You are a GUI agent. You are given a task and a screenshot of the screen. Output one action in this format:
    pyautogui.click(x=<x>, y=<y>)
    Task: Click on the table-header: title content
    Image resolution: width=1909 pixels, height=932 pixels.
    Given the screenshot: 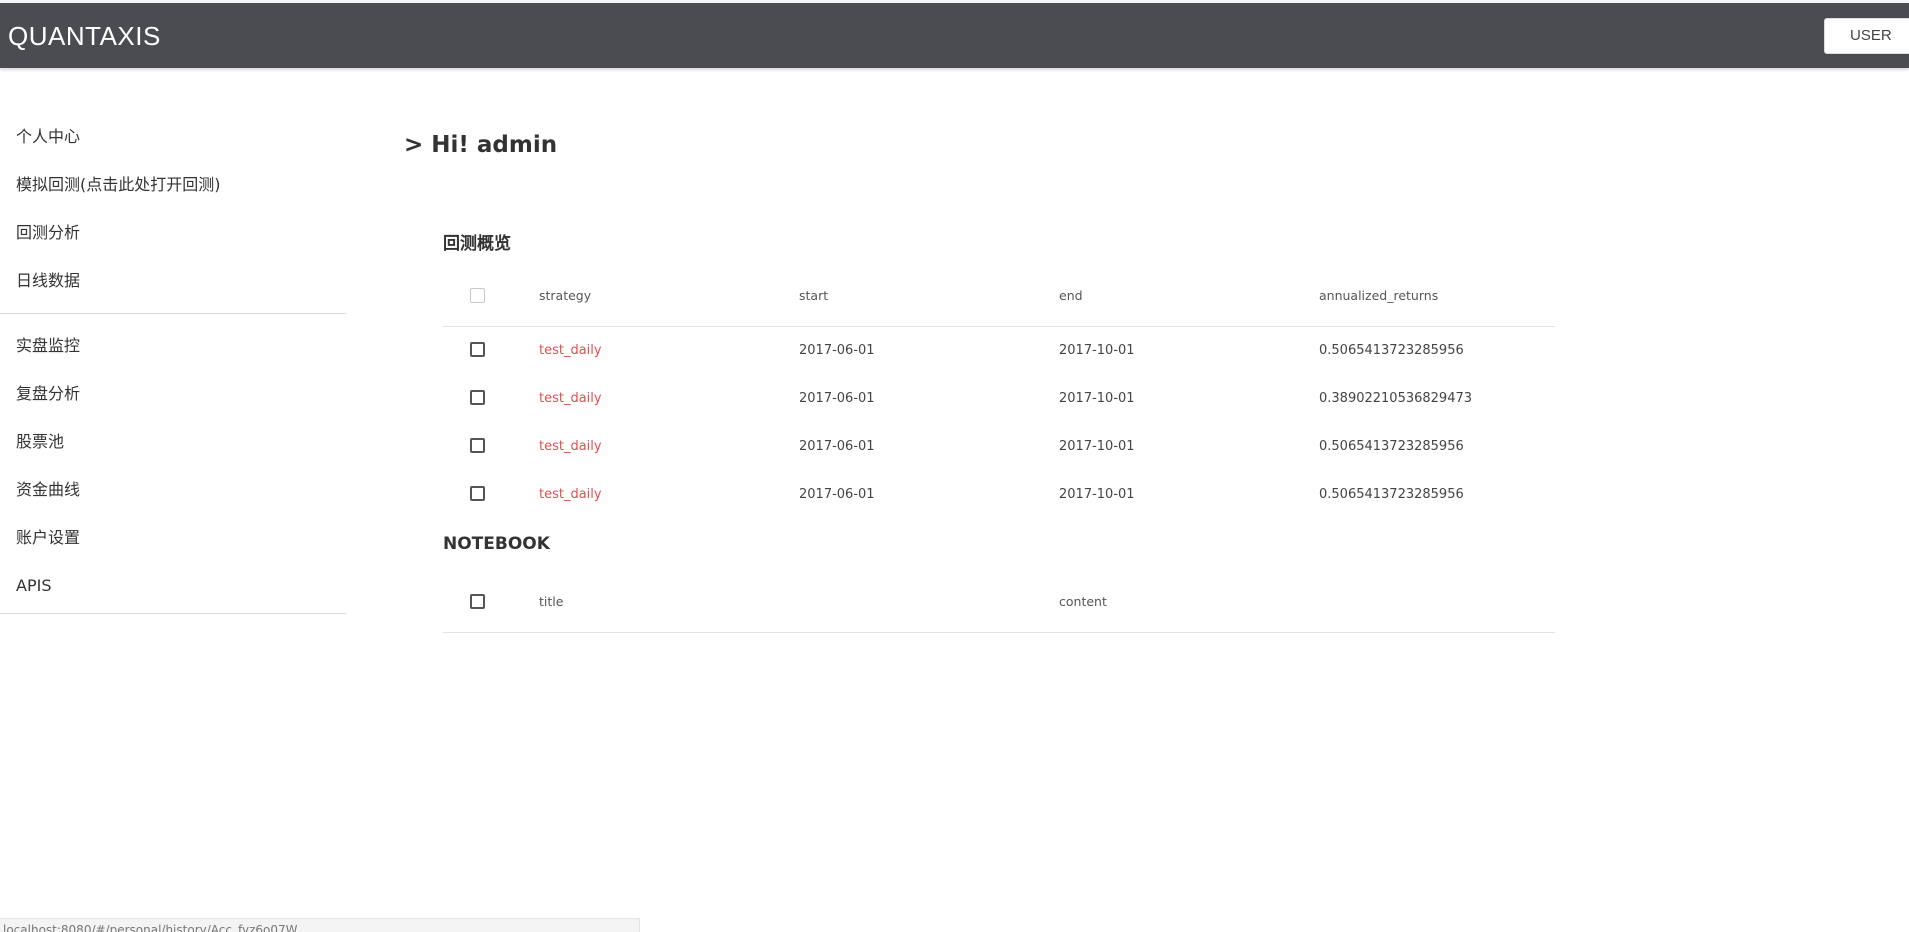 What is the action you would take?
    pyautogui.click(x=999, y=602)
    